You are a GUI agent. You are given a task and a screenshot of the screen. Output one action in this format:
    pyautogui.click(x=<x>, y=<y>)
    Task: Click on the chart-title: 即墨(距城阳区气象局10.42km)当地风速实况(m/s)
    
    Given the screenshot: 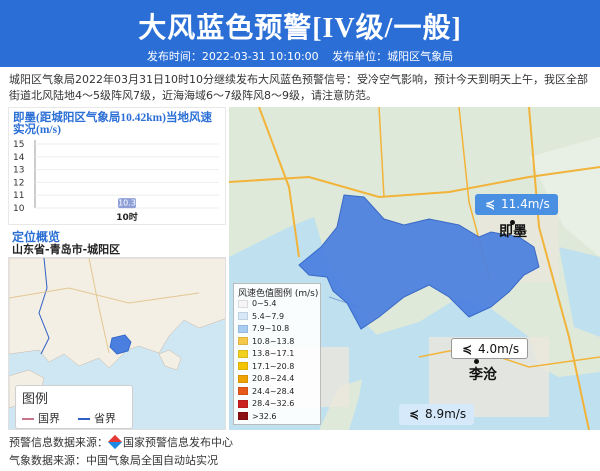 What is the action you would take?
    pyautogui.click(x=113, y=124)
    